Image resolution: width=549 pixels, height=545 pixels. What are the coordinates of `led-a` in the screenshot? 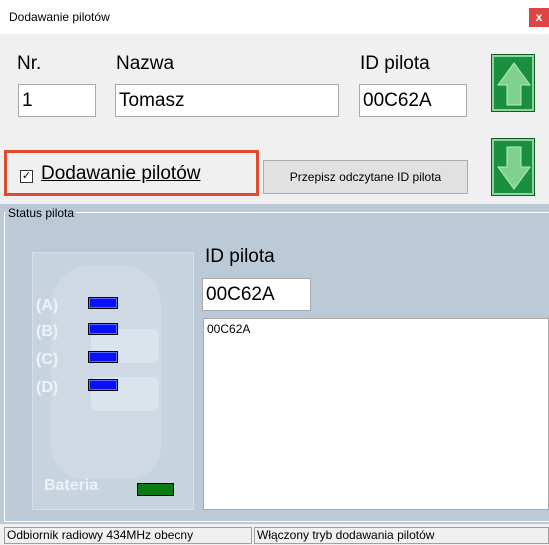 It's located at (103, 303).